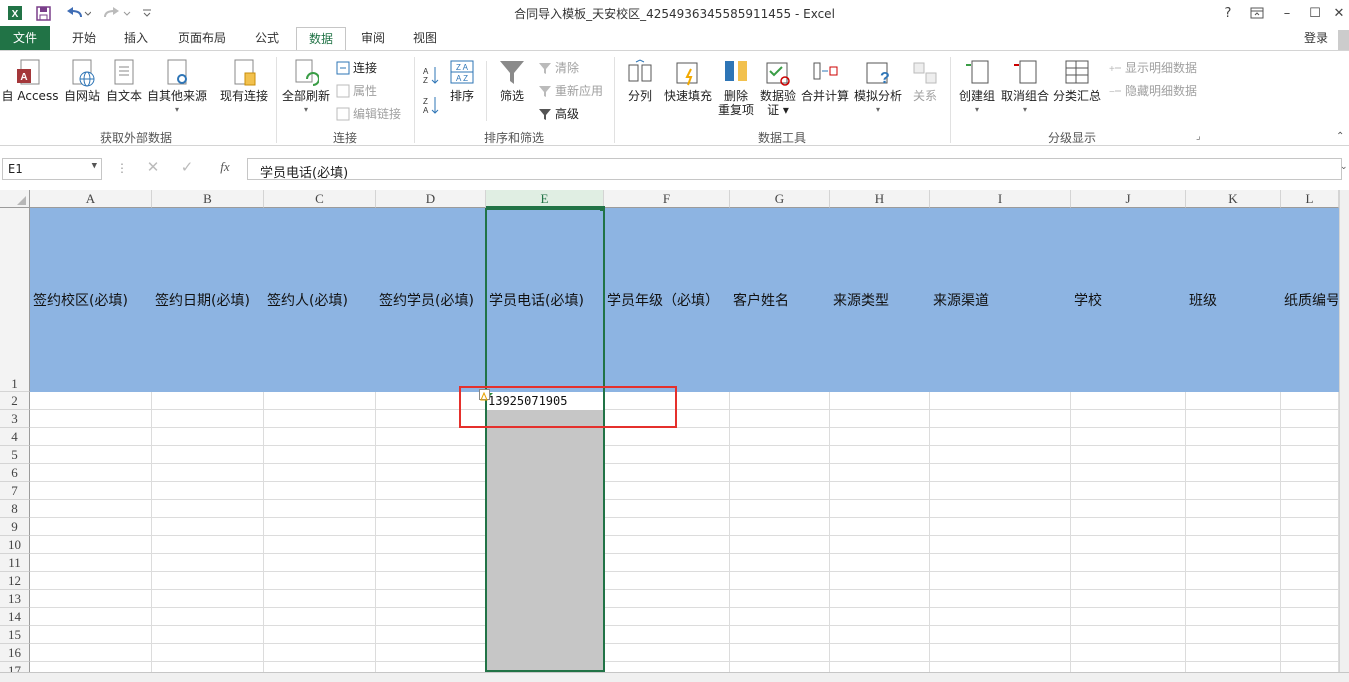 The width and height of the screenshot is (1349, 682). I want to click on chevron-down-icon: ▼, so click(94, 166).